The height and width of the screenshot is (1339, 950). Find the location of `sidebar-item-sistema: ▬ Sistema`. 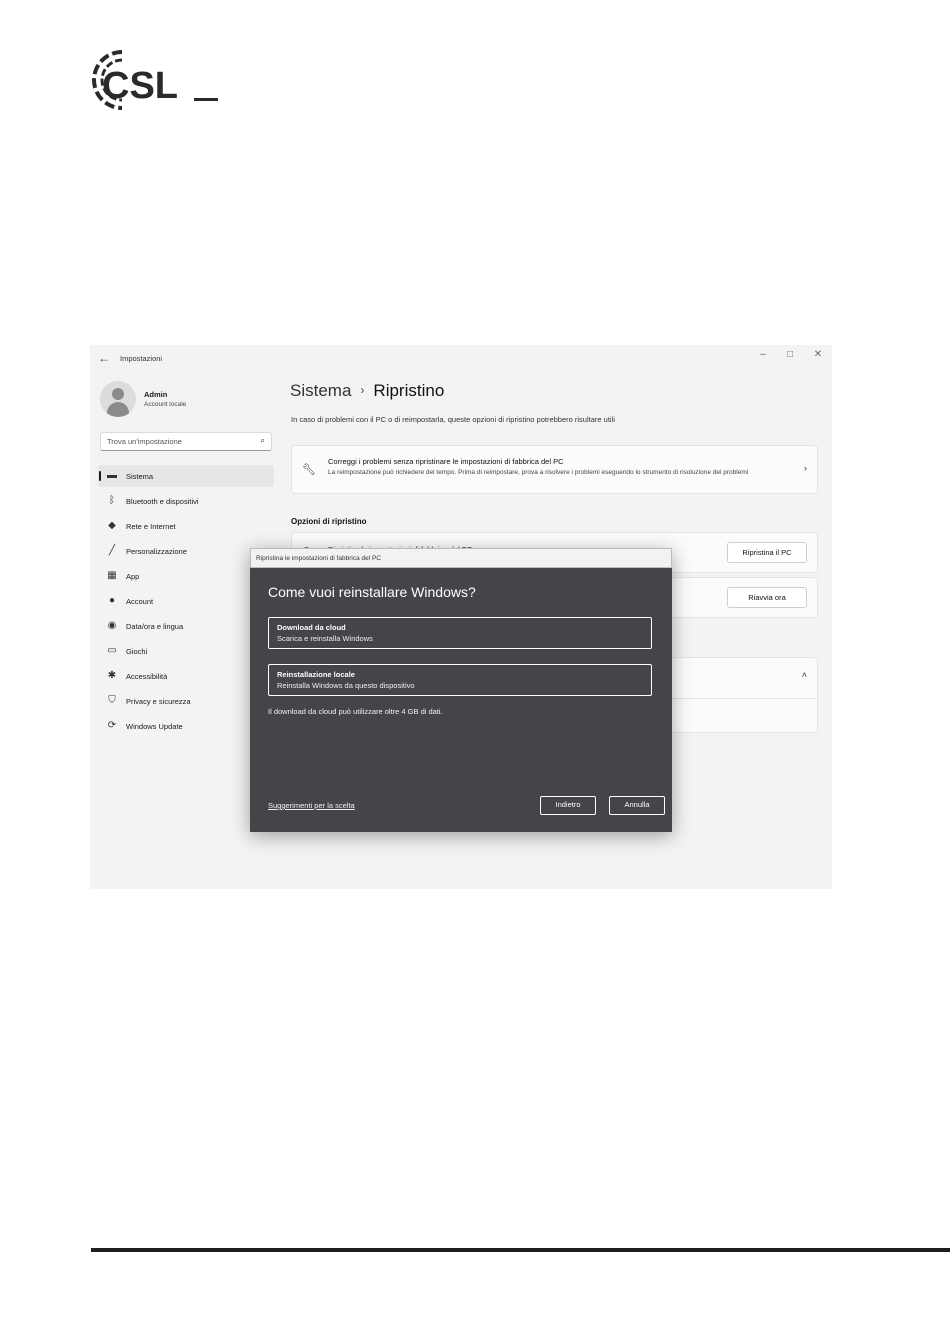

sidebar-item-sistema: ▬ Sistema is located at coordinates (186, 476).